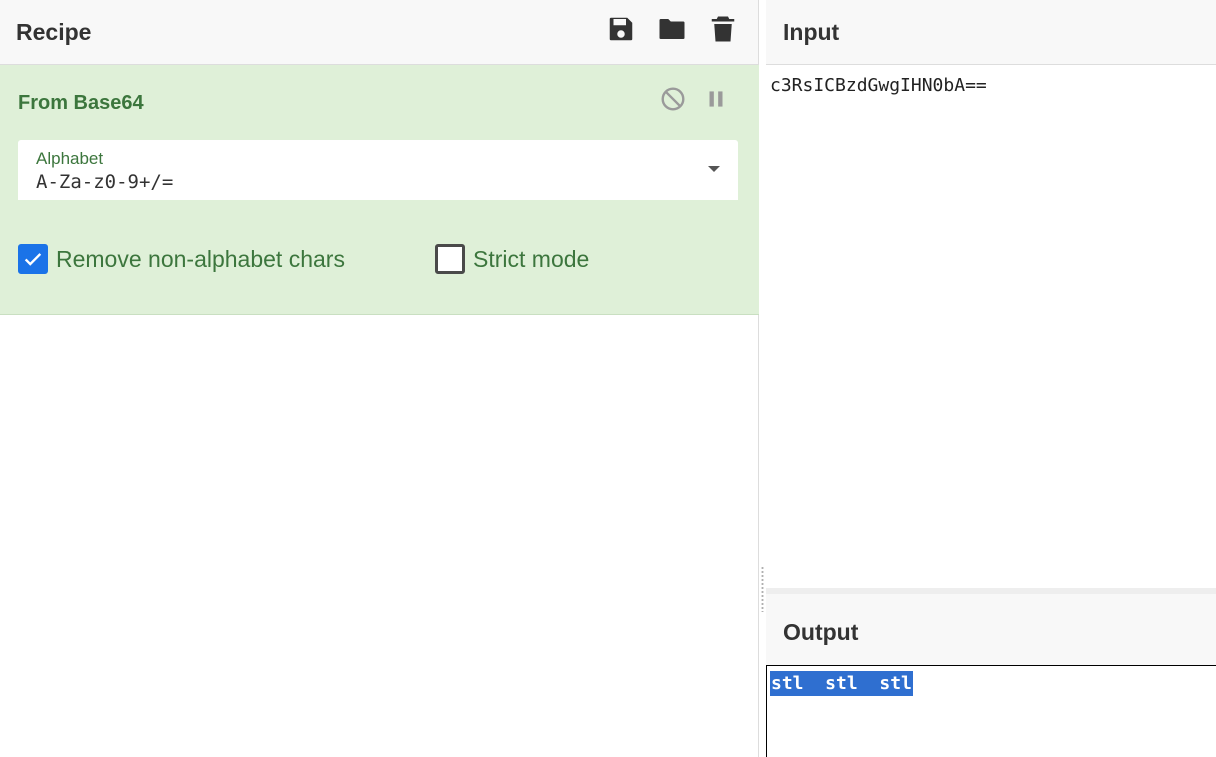  I want to click on save-recipe-button, so click(621, 29).